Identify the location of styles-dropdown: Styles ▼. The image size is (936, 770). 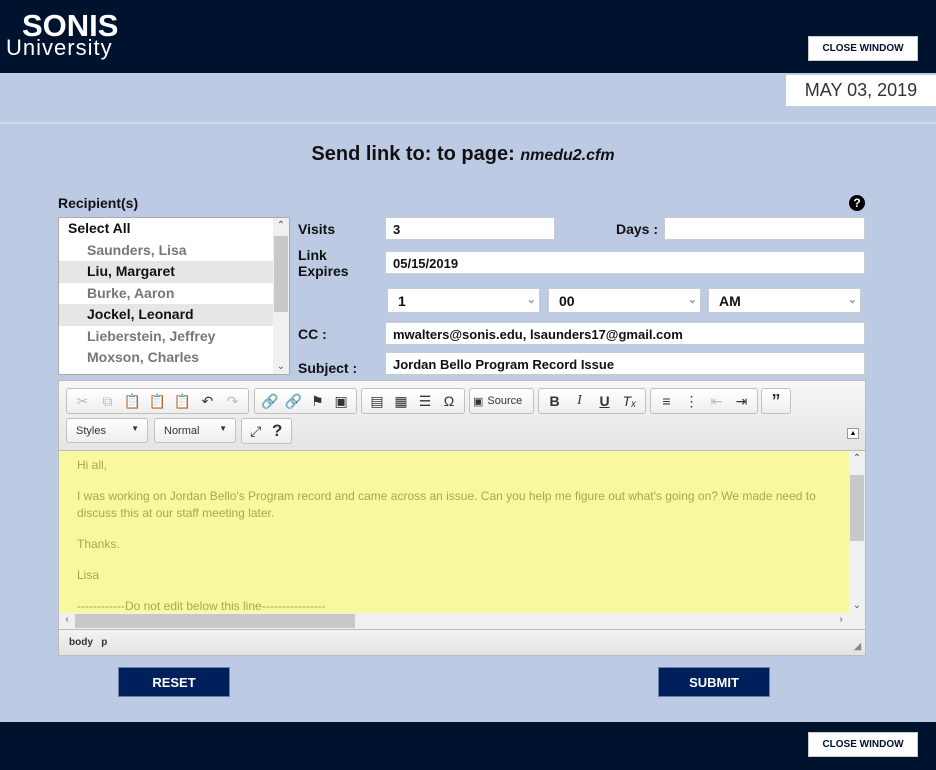
(107, 430).